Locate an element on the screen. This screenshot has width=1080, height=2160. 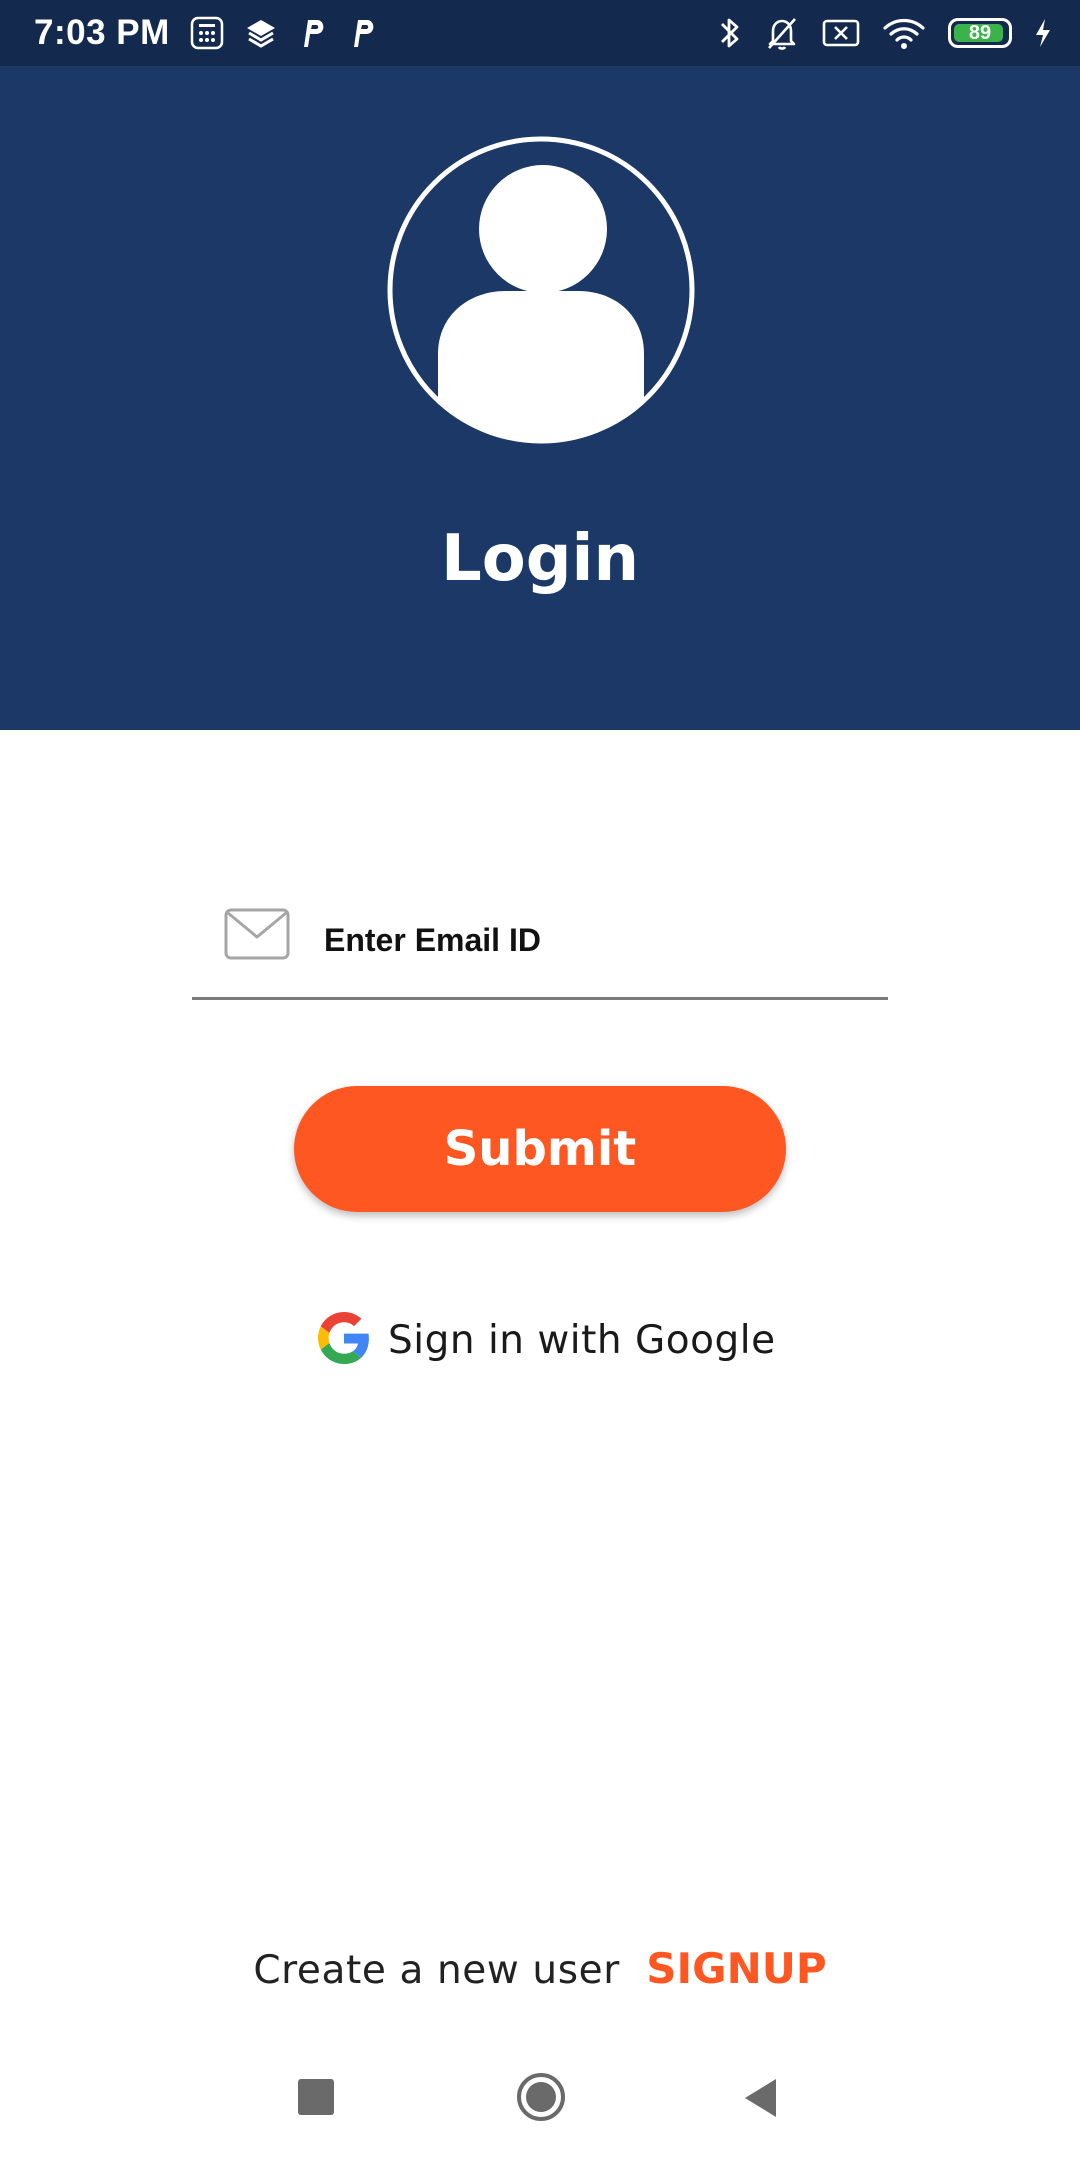
signup-row: Create a new user SIGNUP is located at coordinates (540, 1968).